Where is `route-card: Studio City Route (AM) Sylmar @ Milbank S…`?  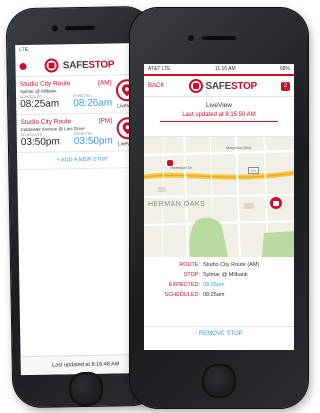
route-card: Studio City Route (AM) Sylmar @ Milbank S… is located at coordinates (81, 95).